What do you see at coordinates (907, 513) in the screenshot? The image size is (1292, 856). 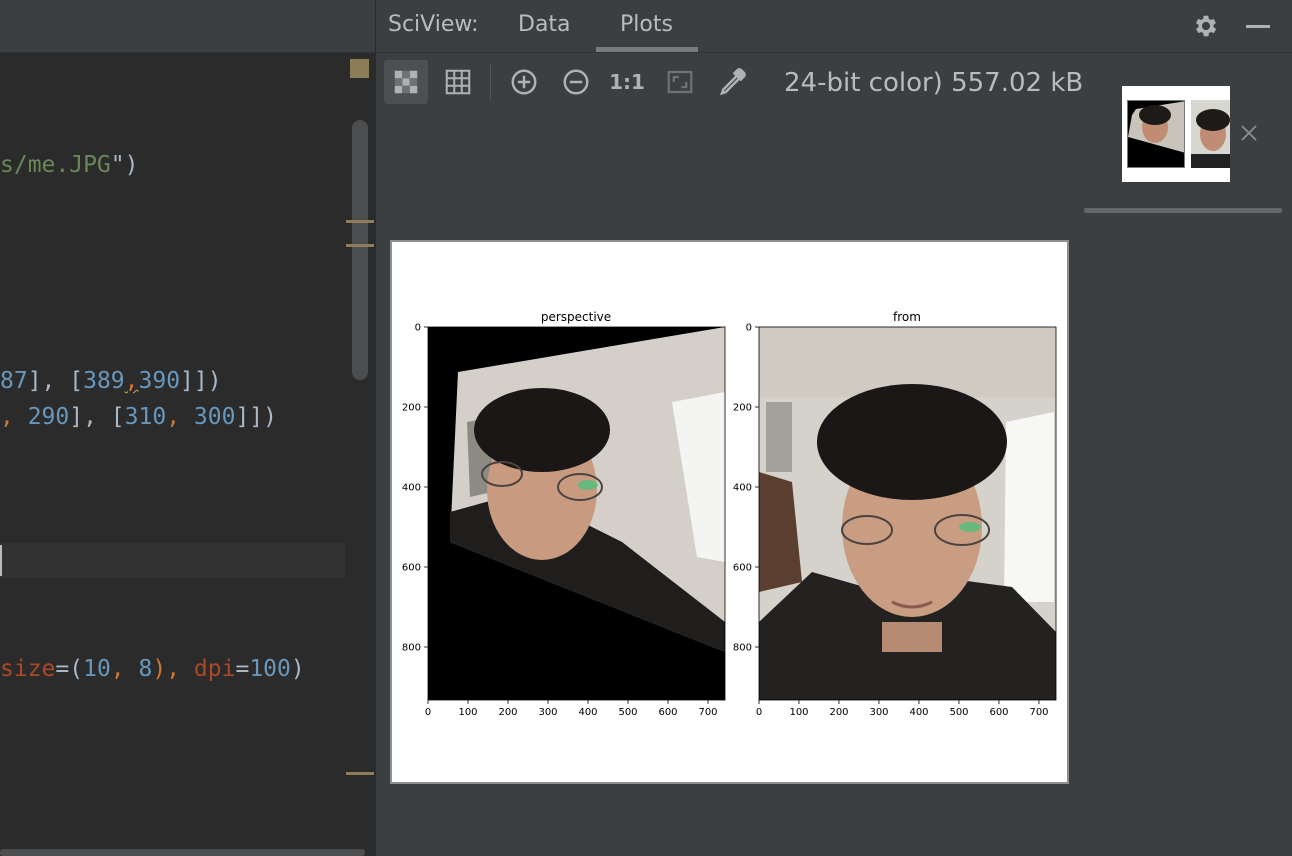 I see `subplot-from` at bounding box center [907, 513].